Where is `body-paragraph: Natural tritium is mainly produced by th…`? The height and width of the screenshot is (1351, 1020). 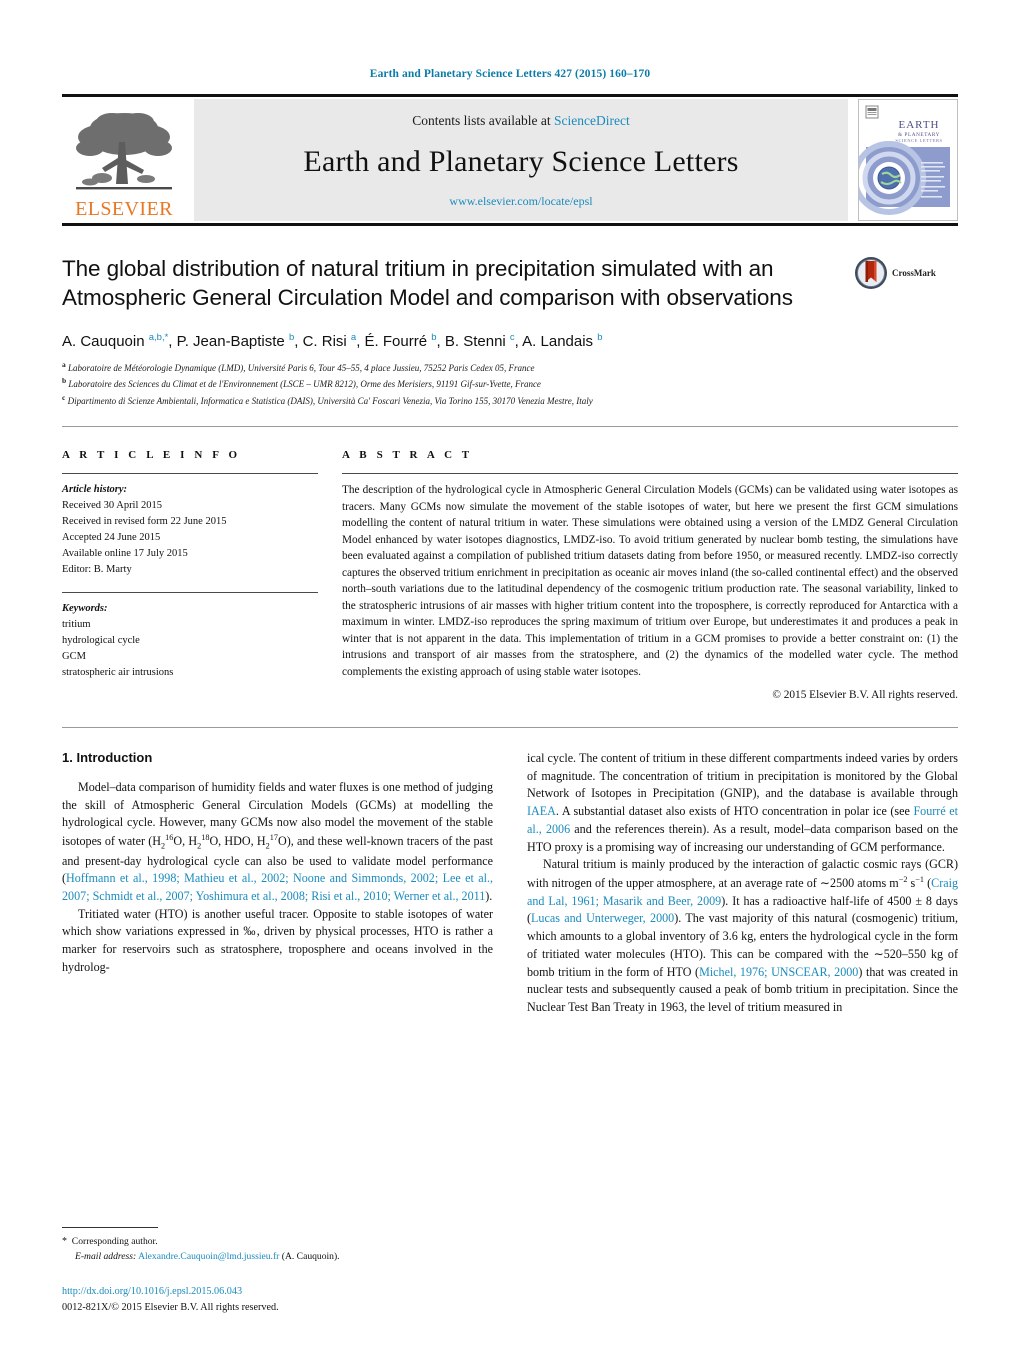 body-paragraph: Natural tritium is mainly produced by th… is located at coordinates (742, 936).